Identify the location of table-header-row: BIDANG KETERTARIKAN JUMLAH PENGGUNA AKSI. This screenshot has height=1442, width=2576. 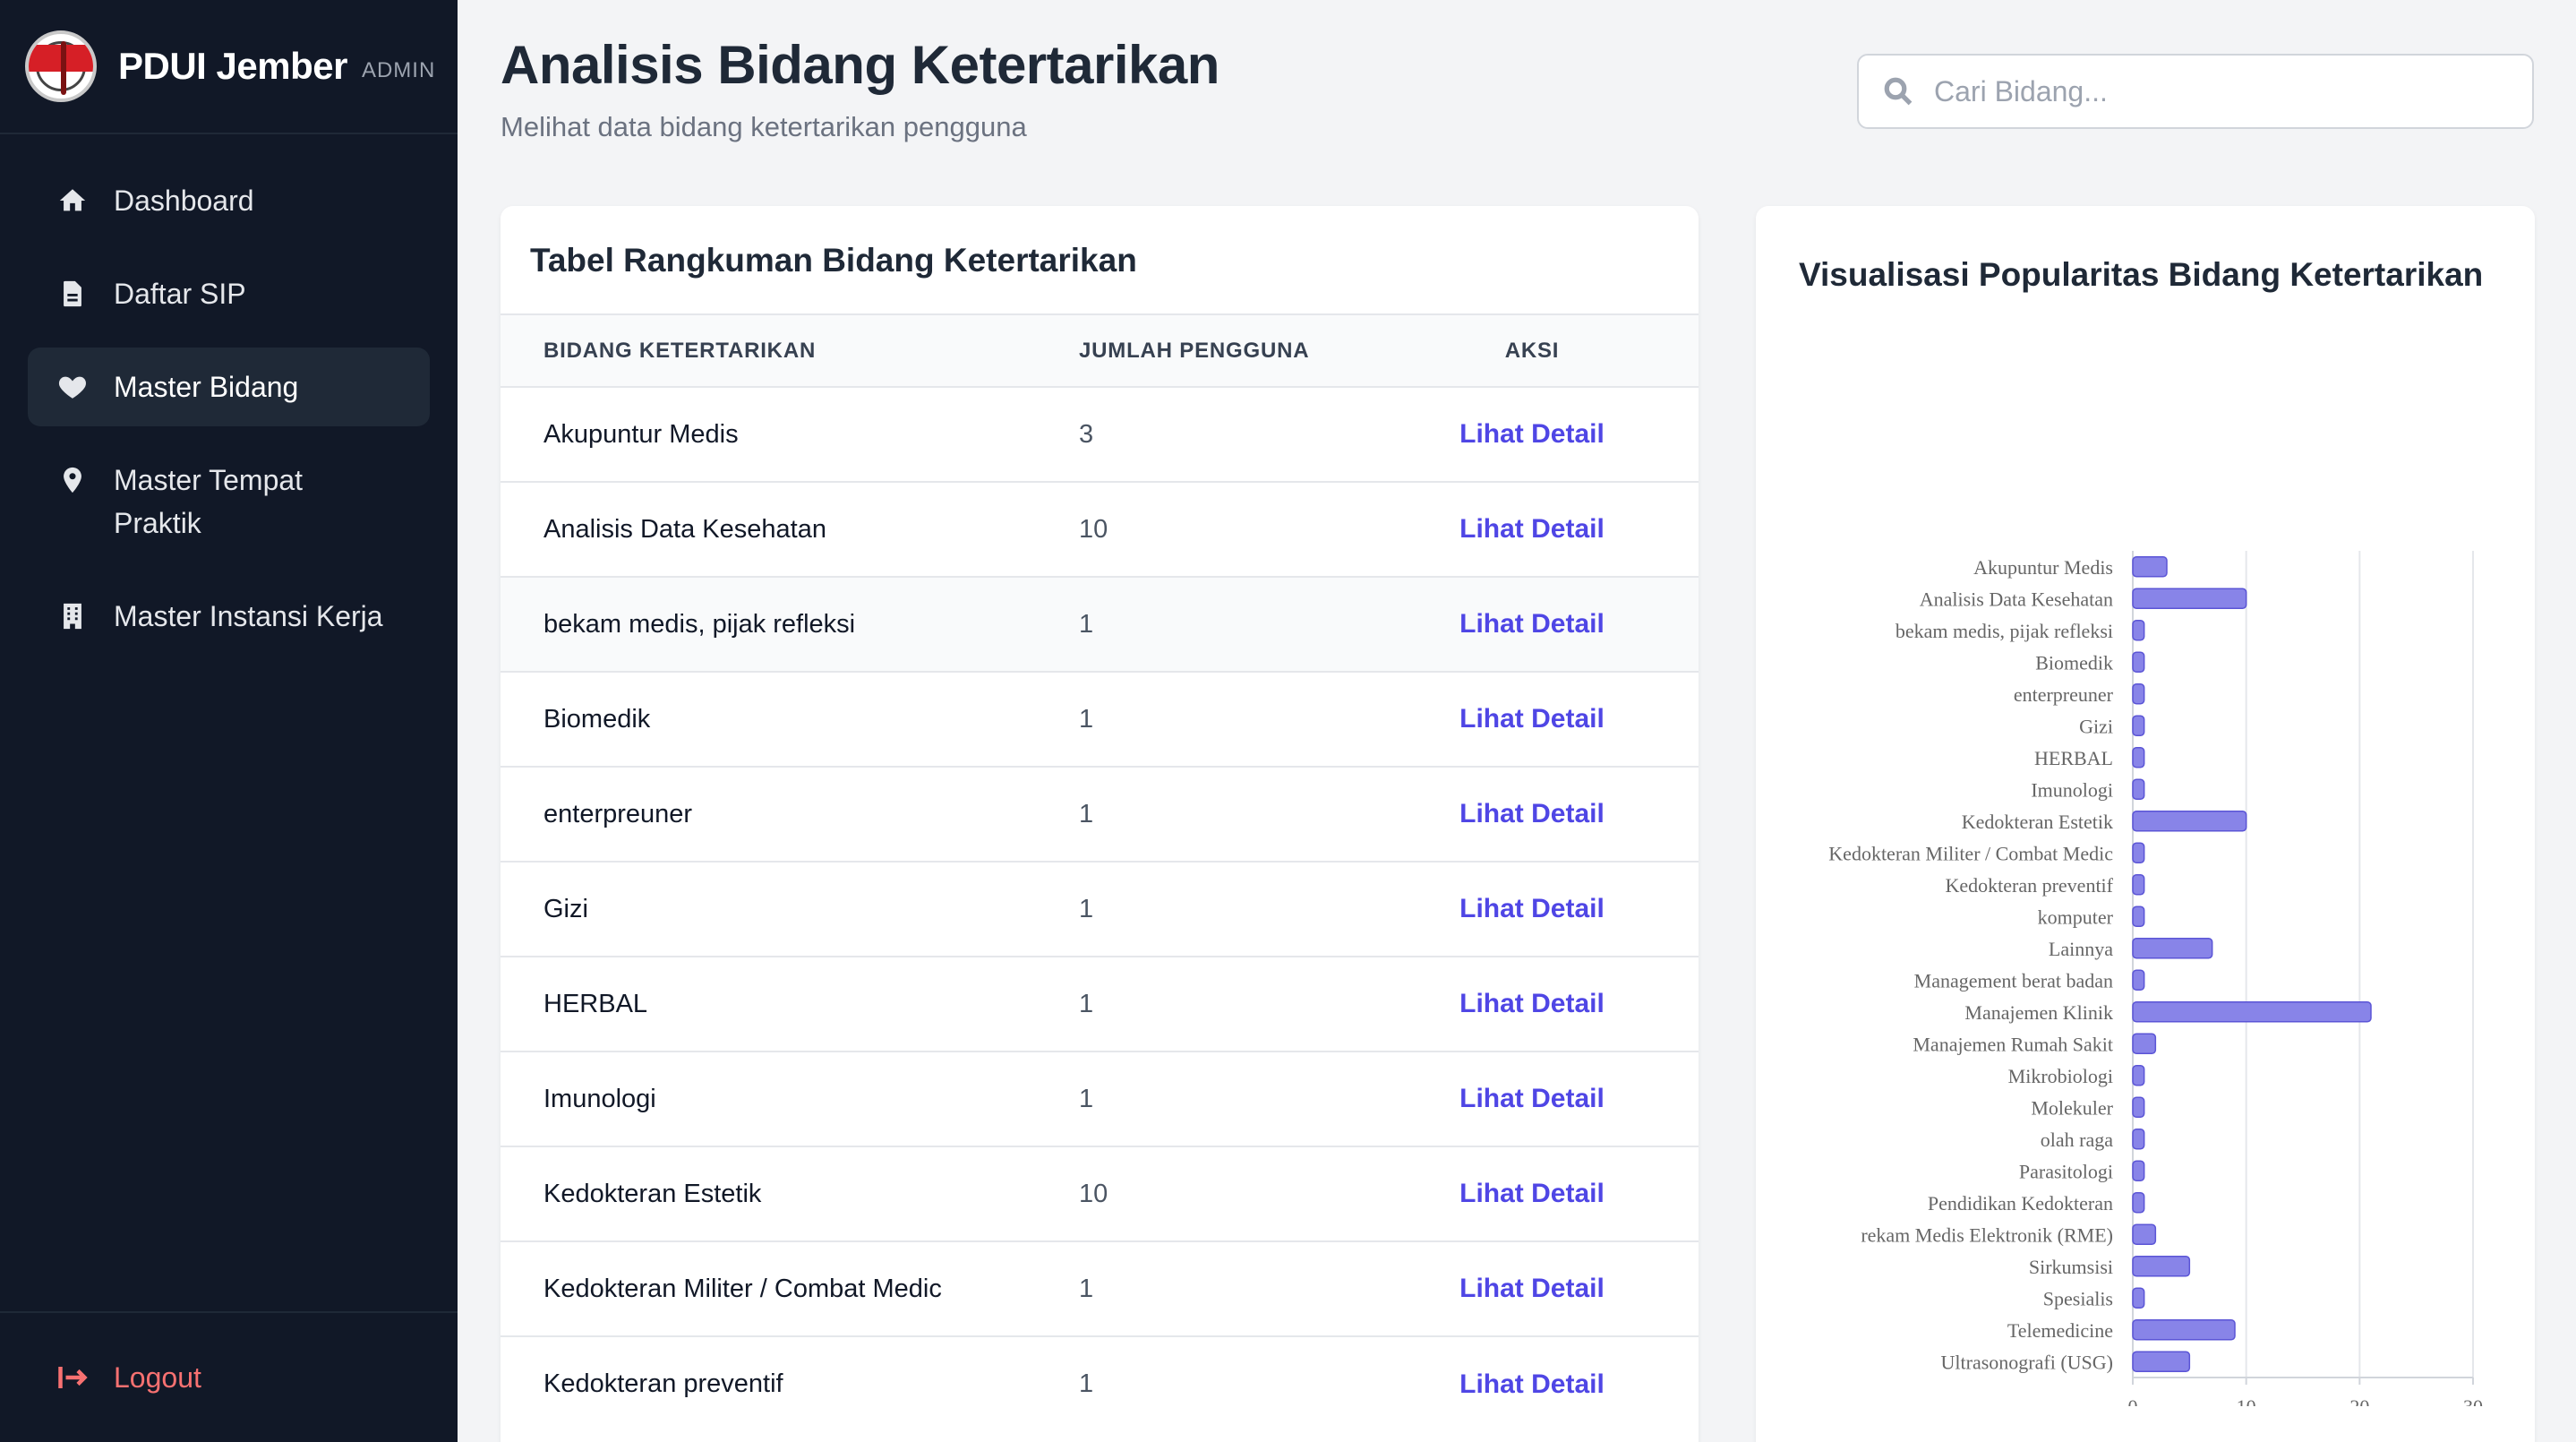
(1100, 351).